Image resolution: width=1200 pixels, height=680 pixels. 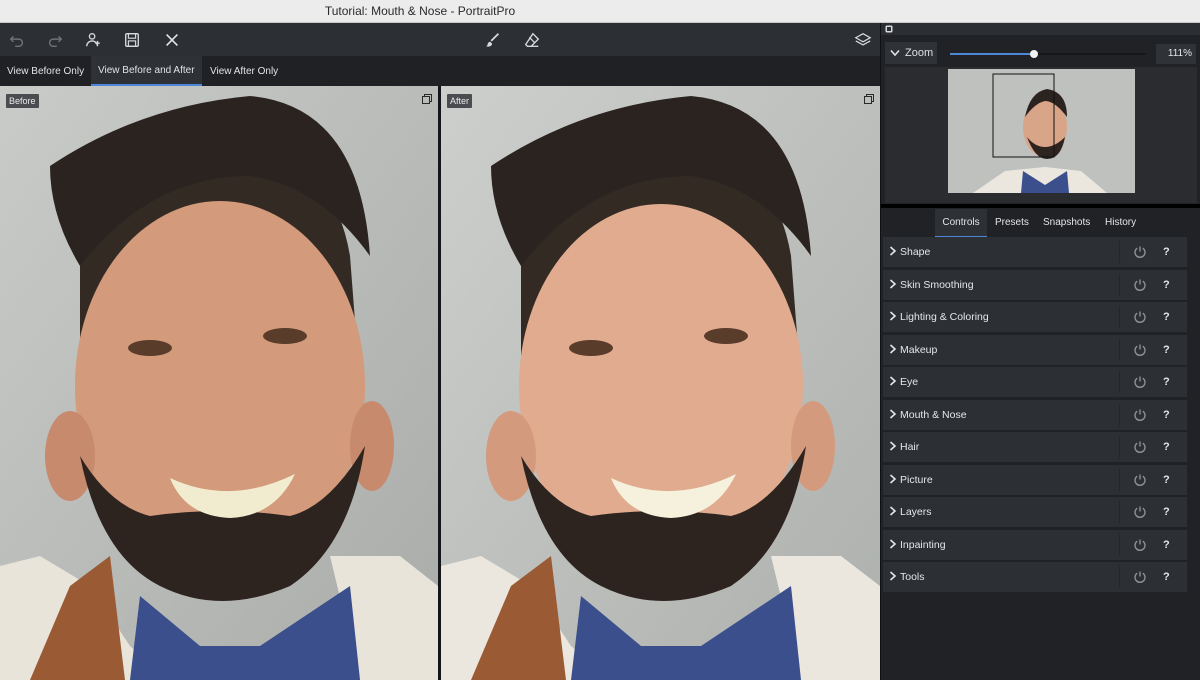 I want to click on control-row-hair: Hair?, so click(x=1035, y=447).